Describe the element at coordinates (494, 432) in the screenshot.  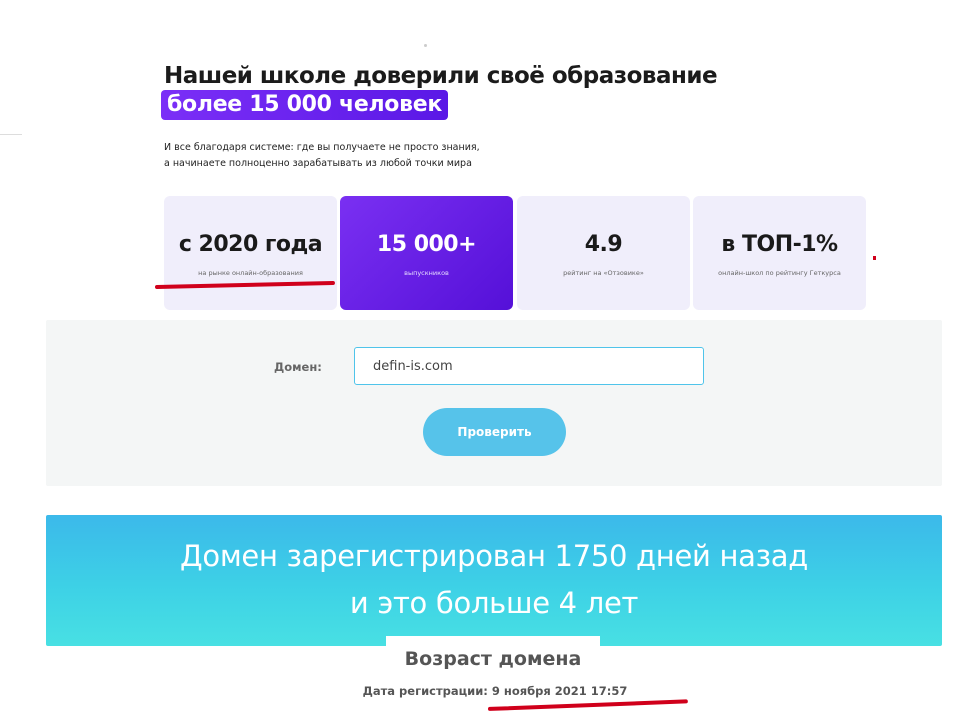
I see `check-button: Проверить` at that location.